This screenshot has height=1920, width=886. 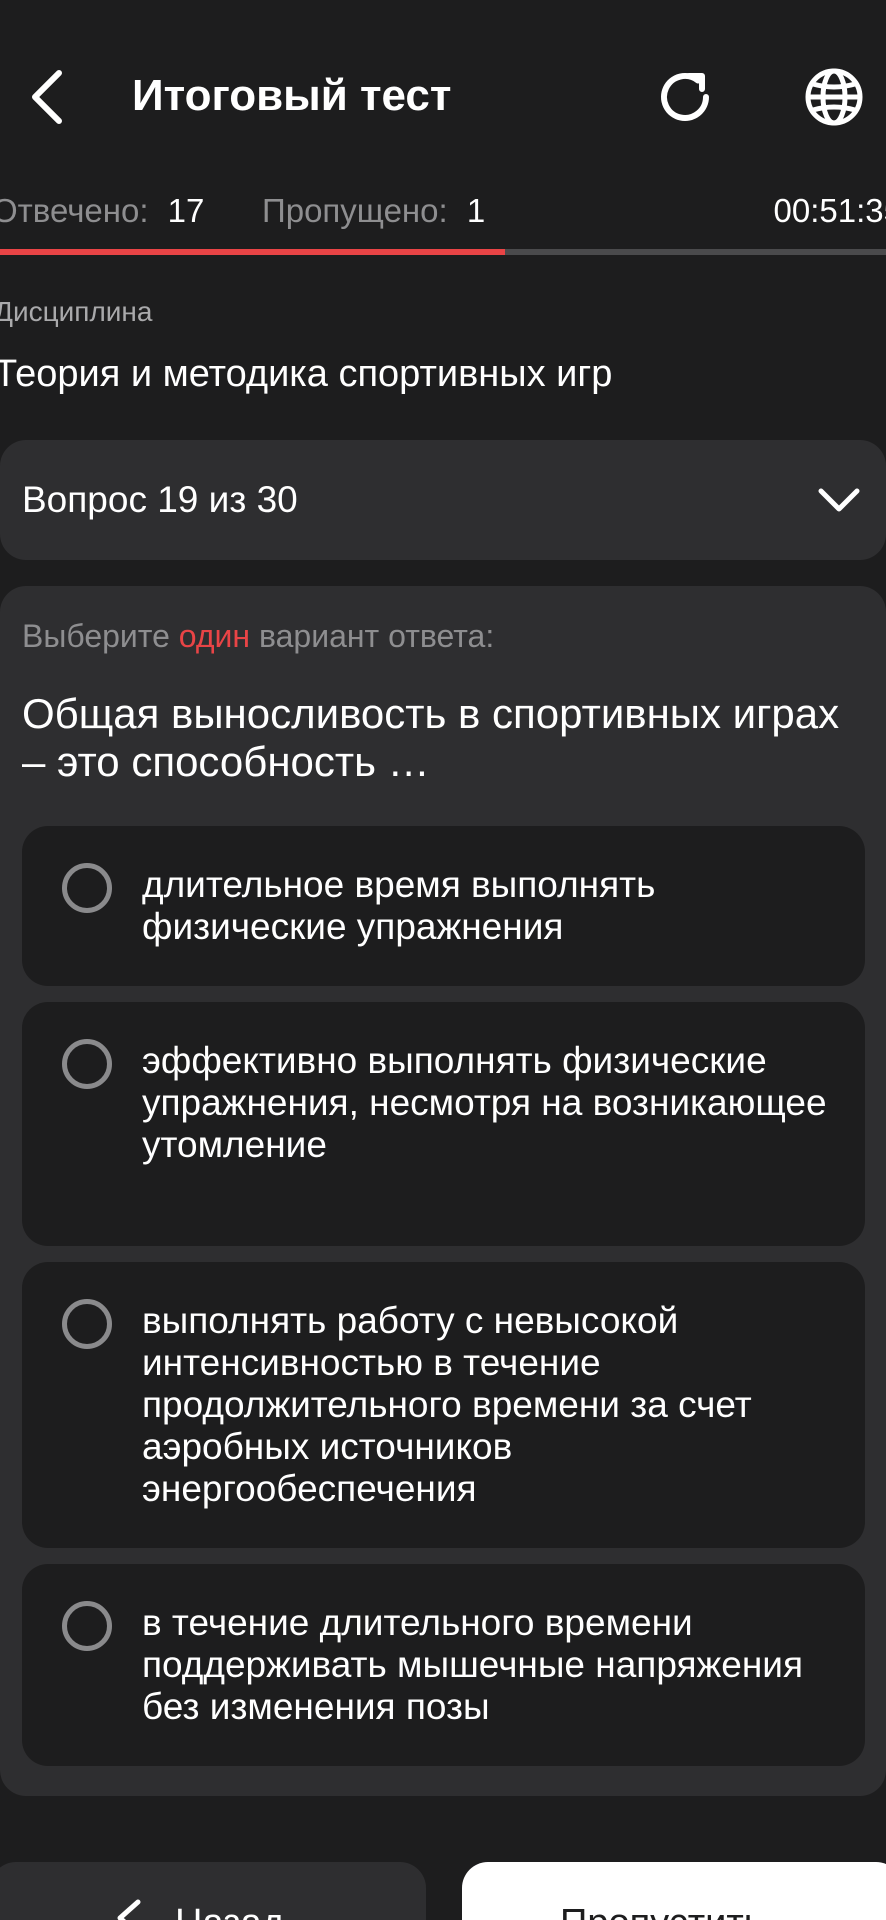 What do you see at coordinates (306, 374) in the screenshot?
I see `discipline-name: Теория и методика спортивных игр` at bounding box center [306, 374].